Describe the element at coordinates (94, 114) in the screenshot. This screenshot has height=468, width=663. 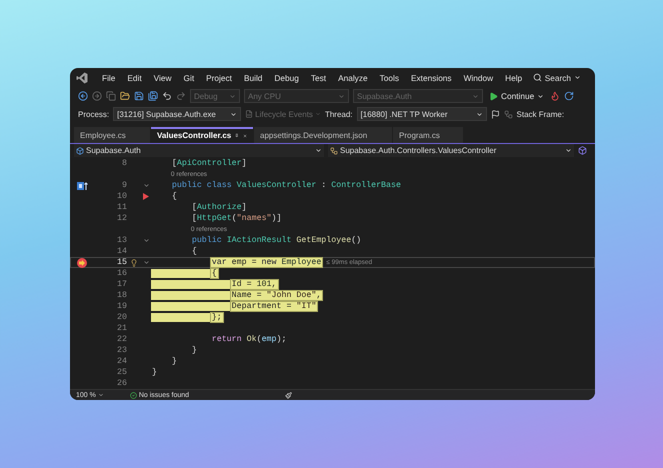
I see `process-label: Process:` at that location.